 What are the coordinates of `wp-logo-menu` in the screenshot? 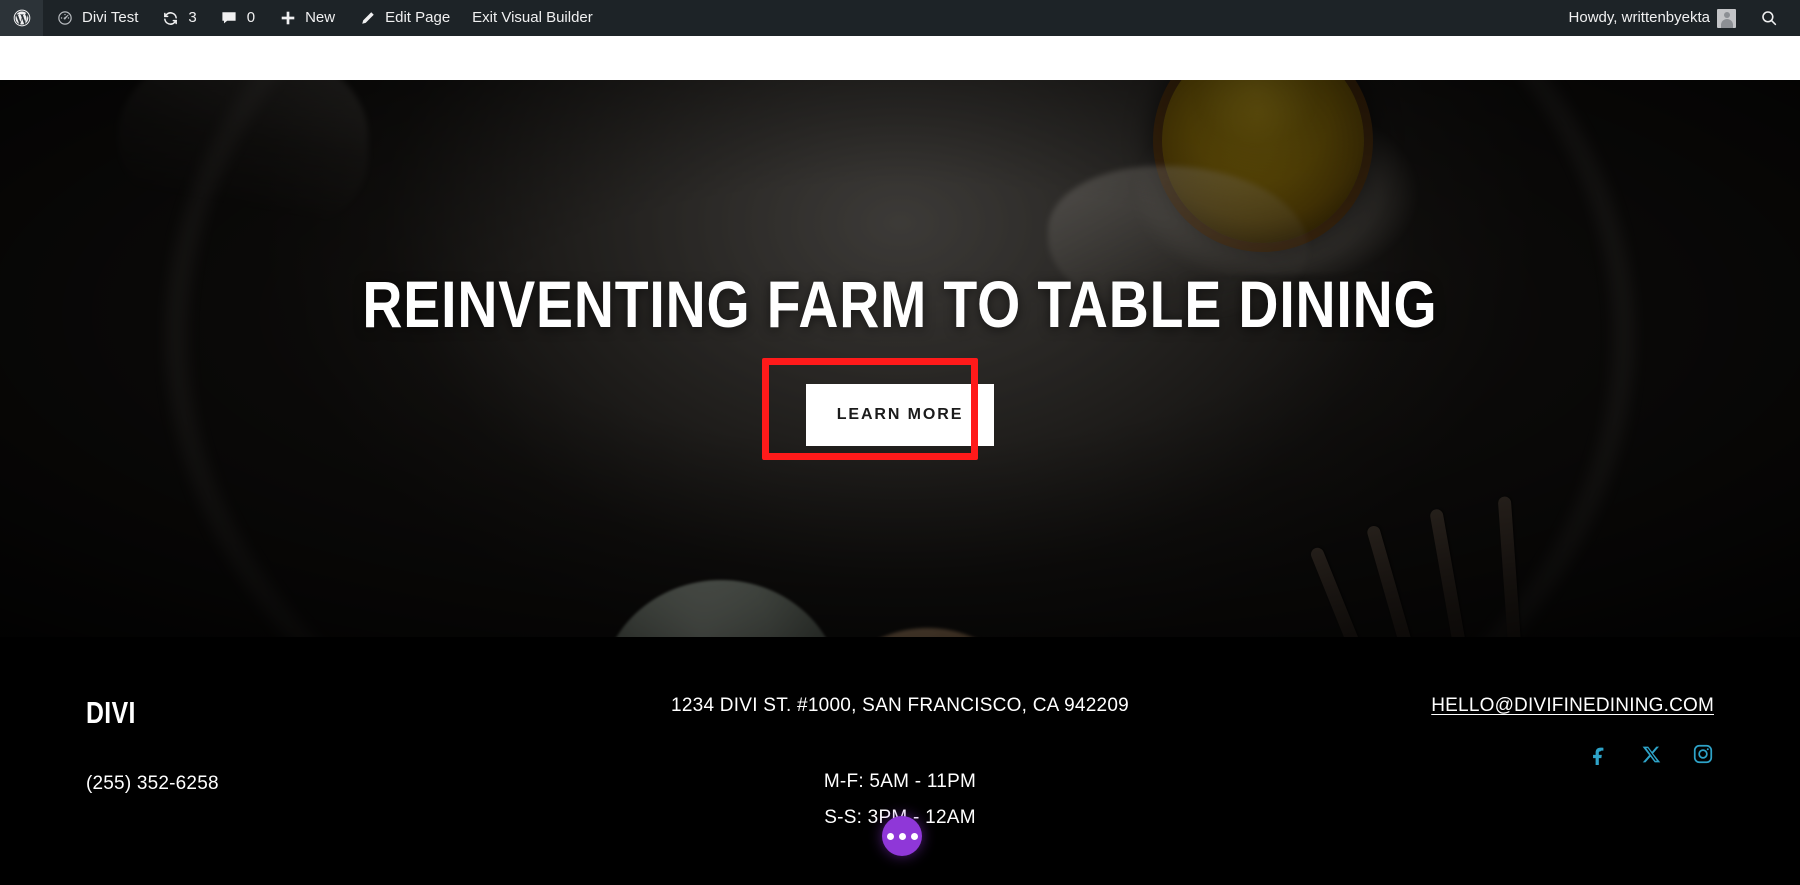 It's located at (21, 18).